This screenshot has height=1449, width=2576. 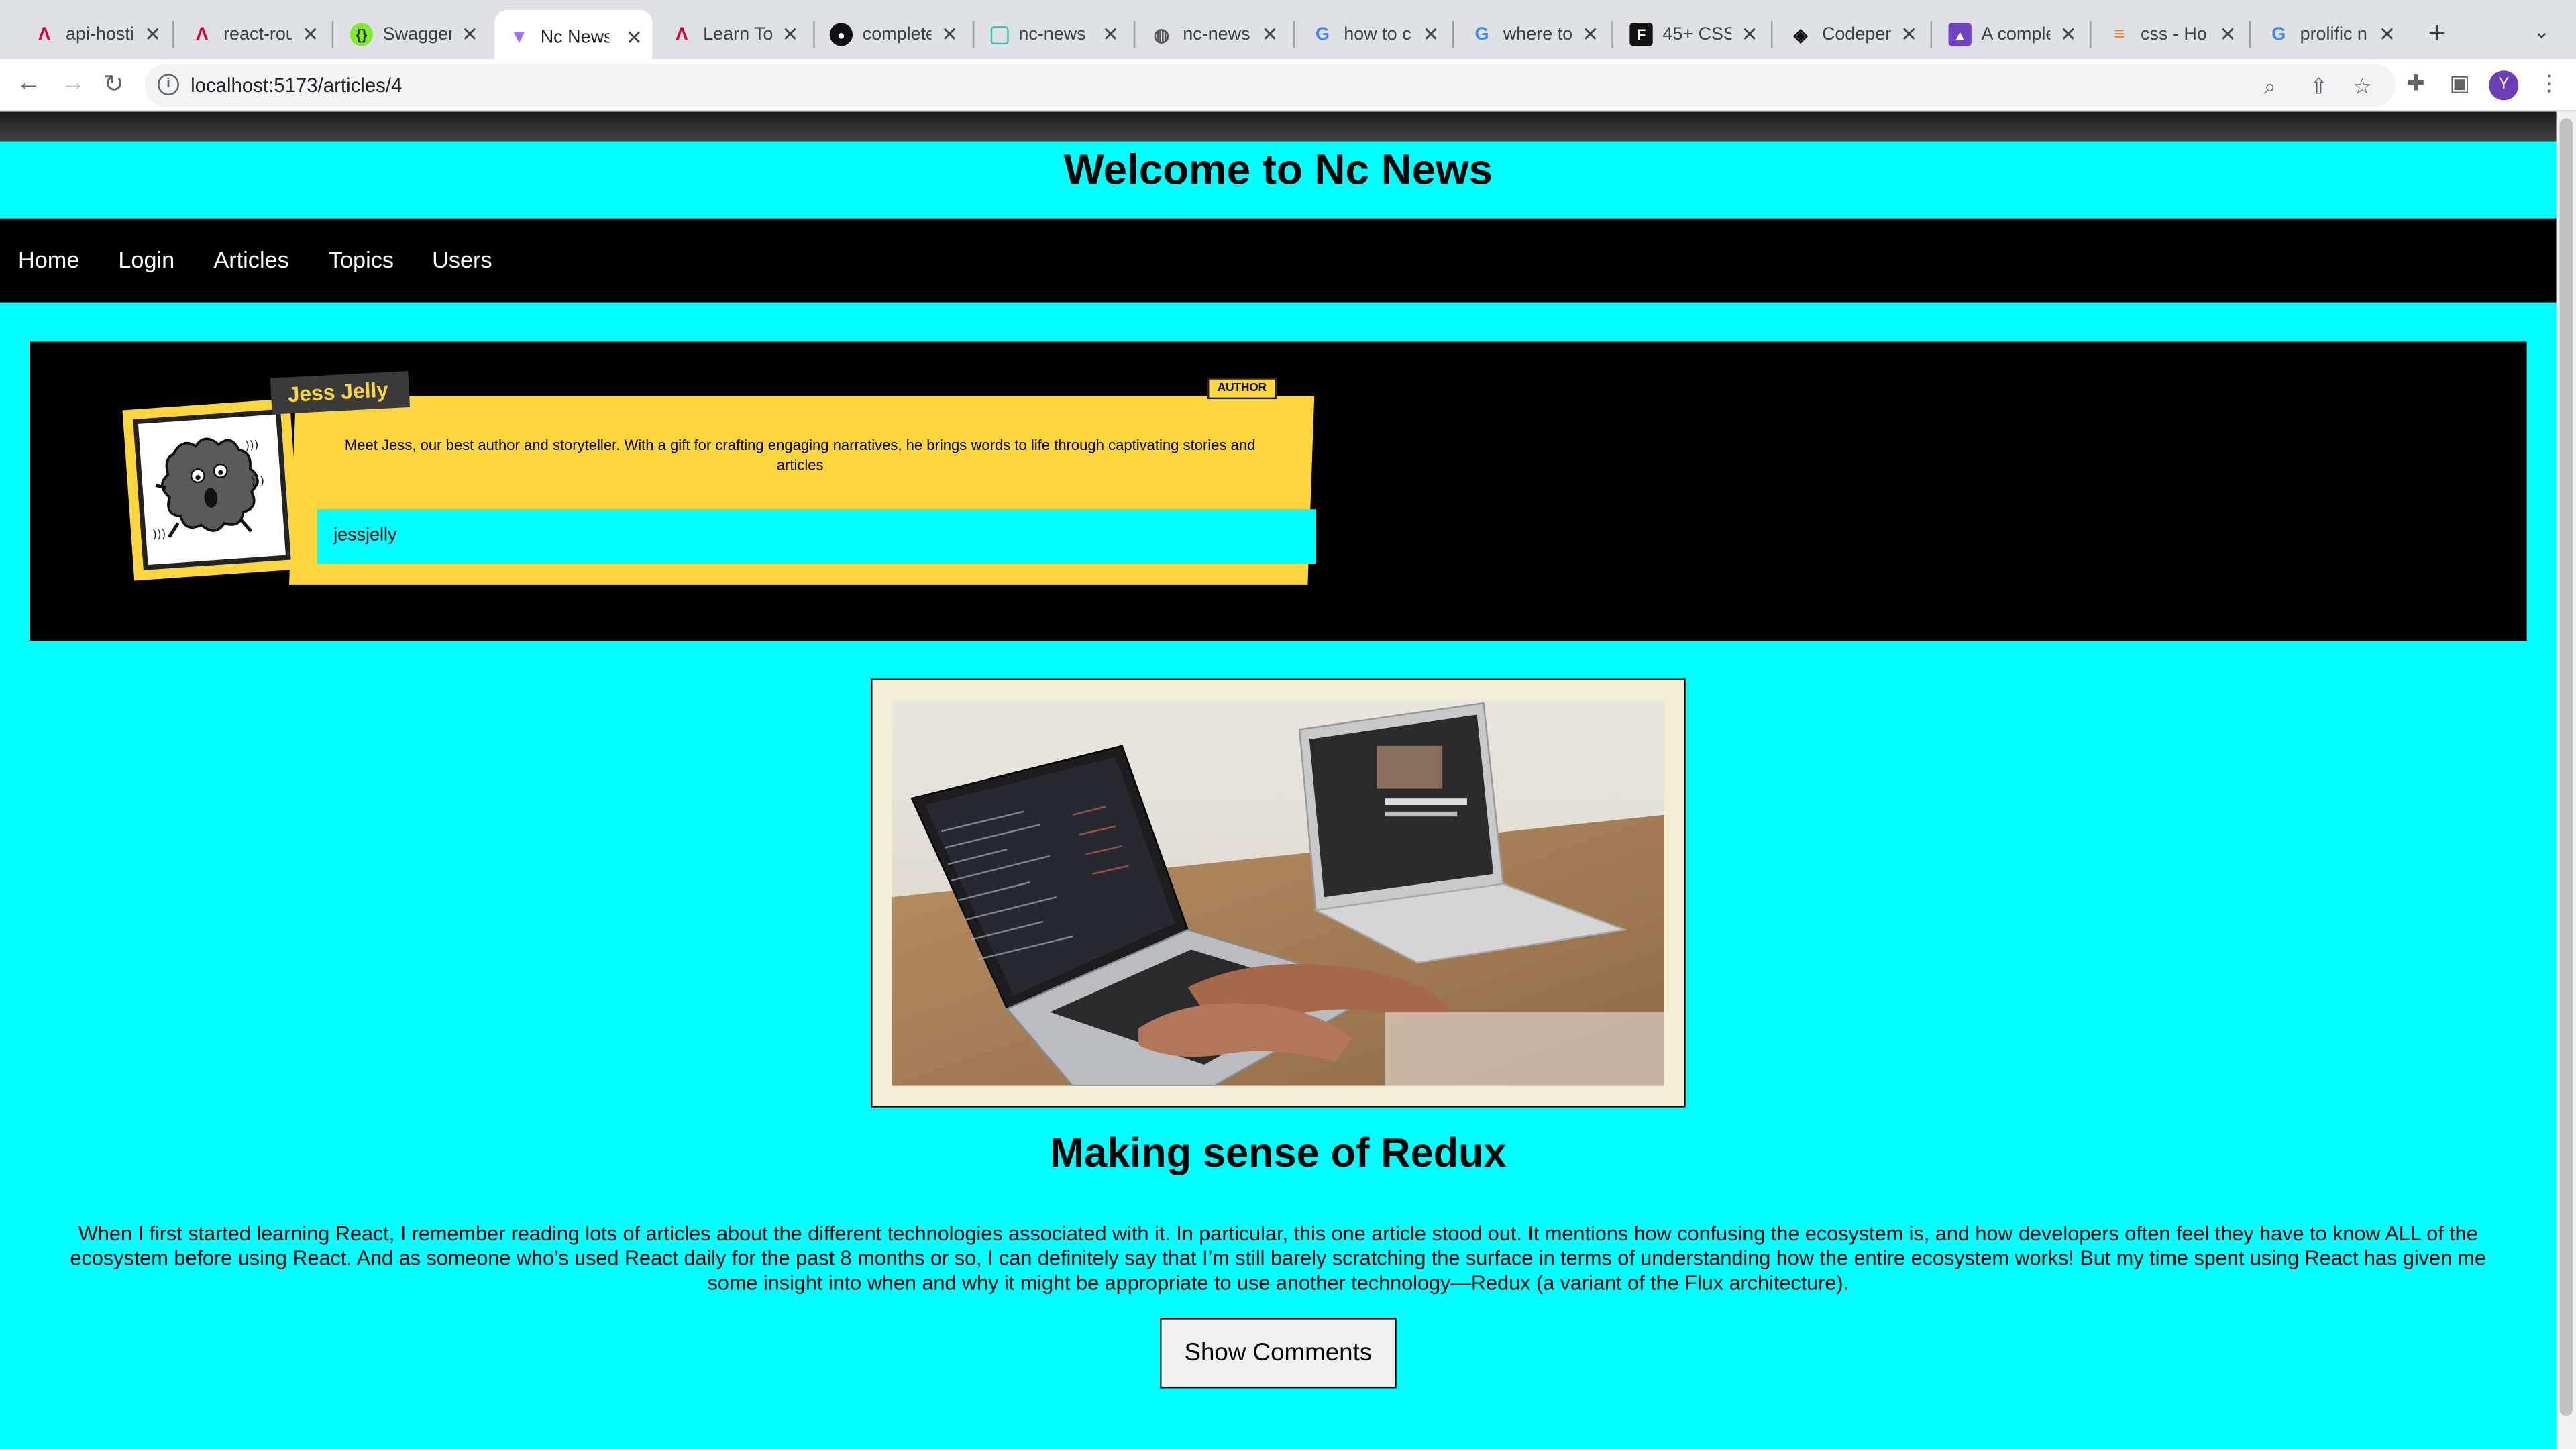 What do you see at coordinates (146, 259) in the screenshot?
I see `nav-link-login: Login` at bounding box center [146, 259].